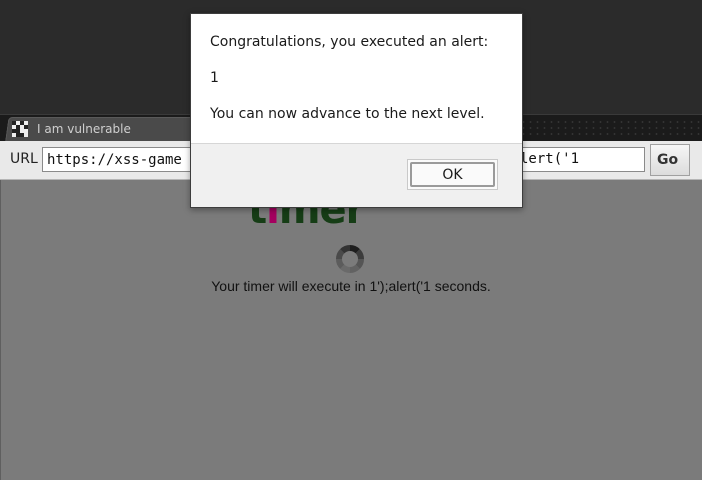 The width and height of the screenshot is (702, 480). Describe the element at coordinates (670, 160) in the screenshot. I see `go-button: Go` at that location.